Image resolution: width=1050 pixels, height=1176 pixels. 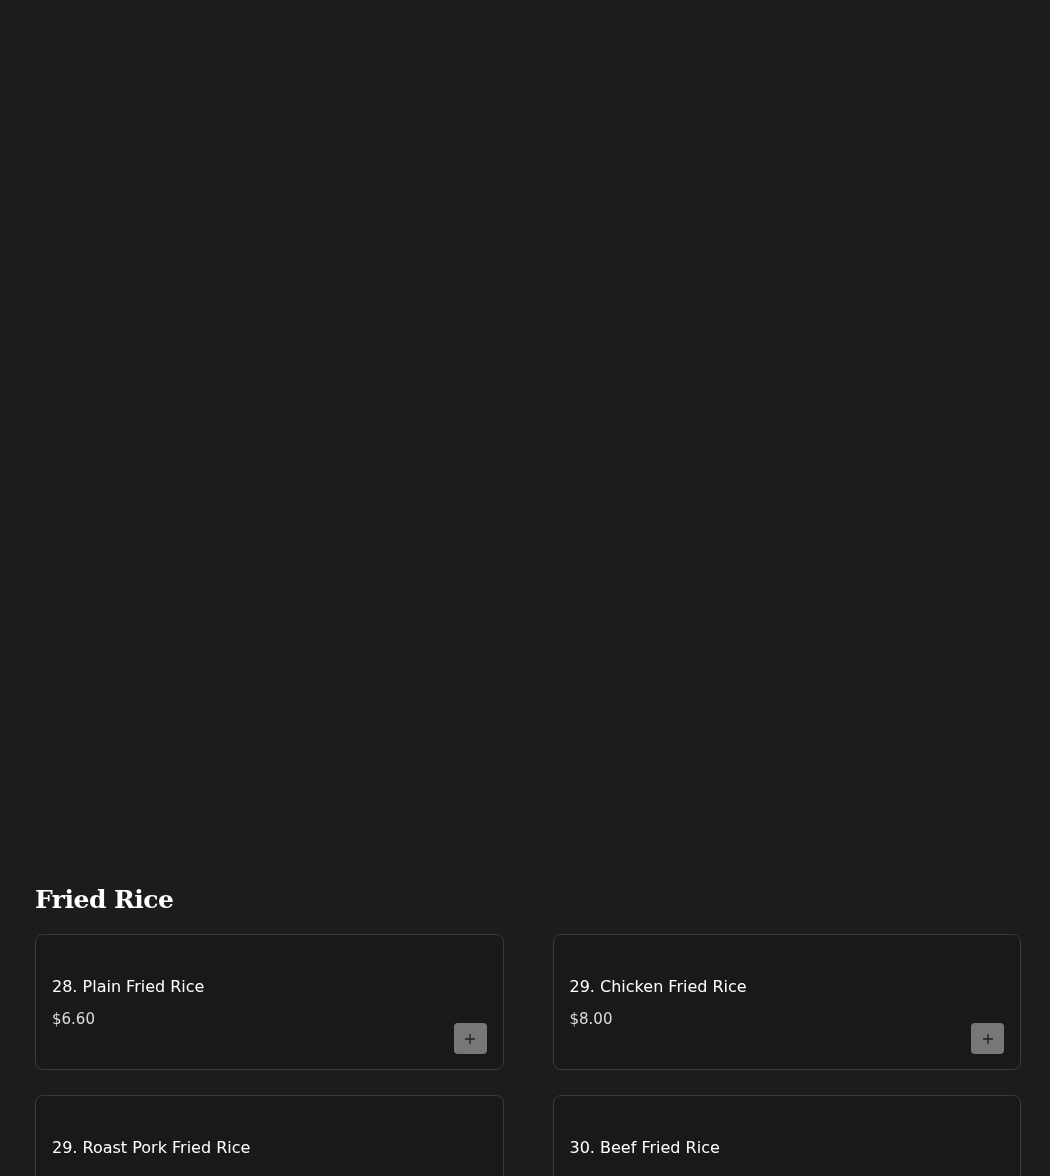 What do you see at coordinates (658, 987) in the screenshot?
I see `item-name: 29. Chicken Fried Rice` at bounding box center [658, 987].